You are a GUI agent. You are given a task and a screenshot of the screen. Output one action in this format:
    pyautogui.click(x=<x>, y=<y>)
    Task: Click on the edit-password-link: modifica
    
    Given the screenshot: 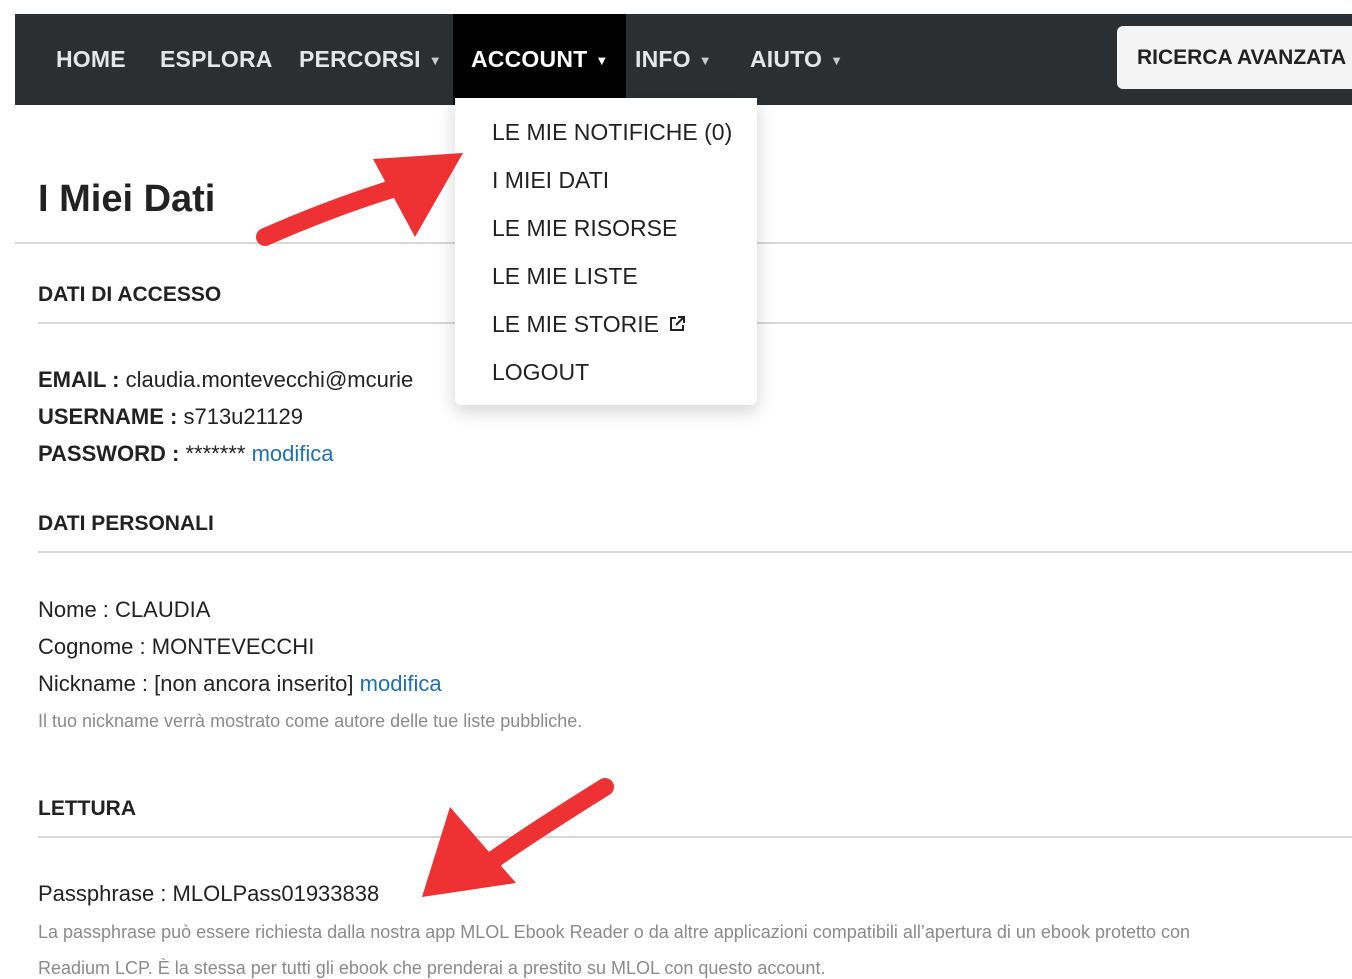 What is the action you would take?
    pyautogui.click(x=293, y=453)
    